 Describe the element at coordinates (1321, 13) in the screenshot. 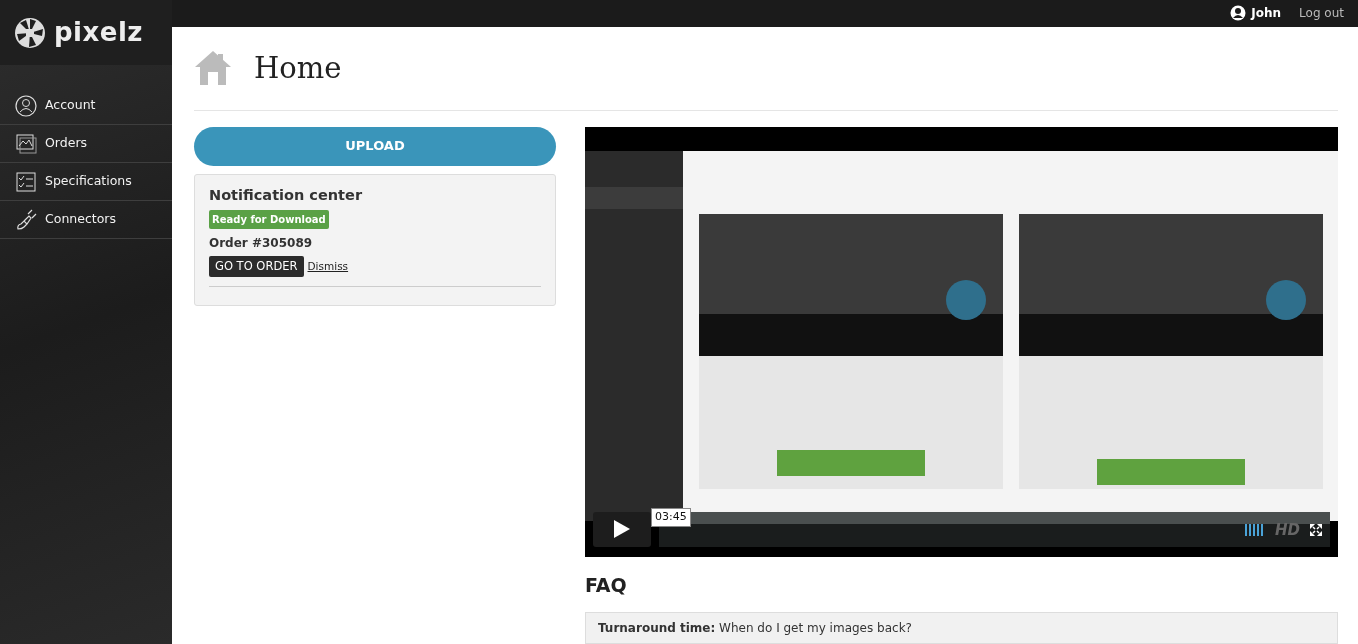

I see `logout-link: Log out` at that location.